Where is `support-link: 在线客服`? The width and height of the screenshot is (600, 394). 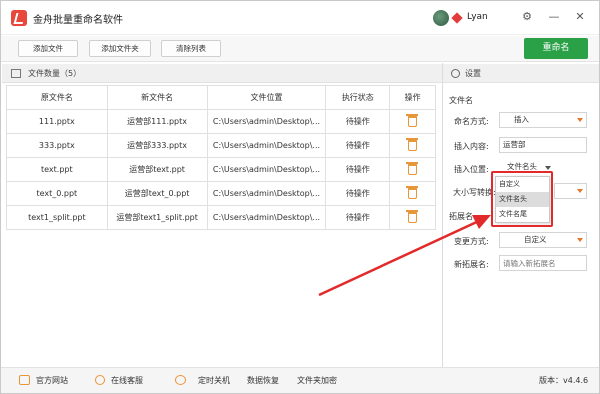 support-link: 在线客服 is located at coordinates (127, 380).